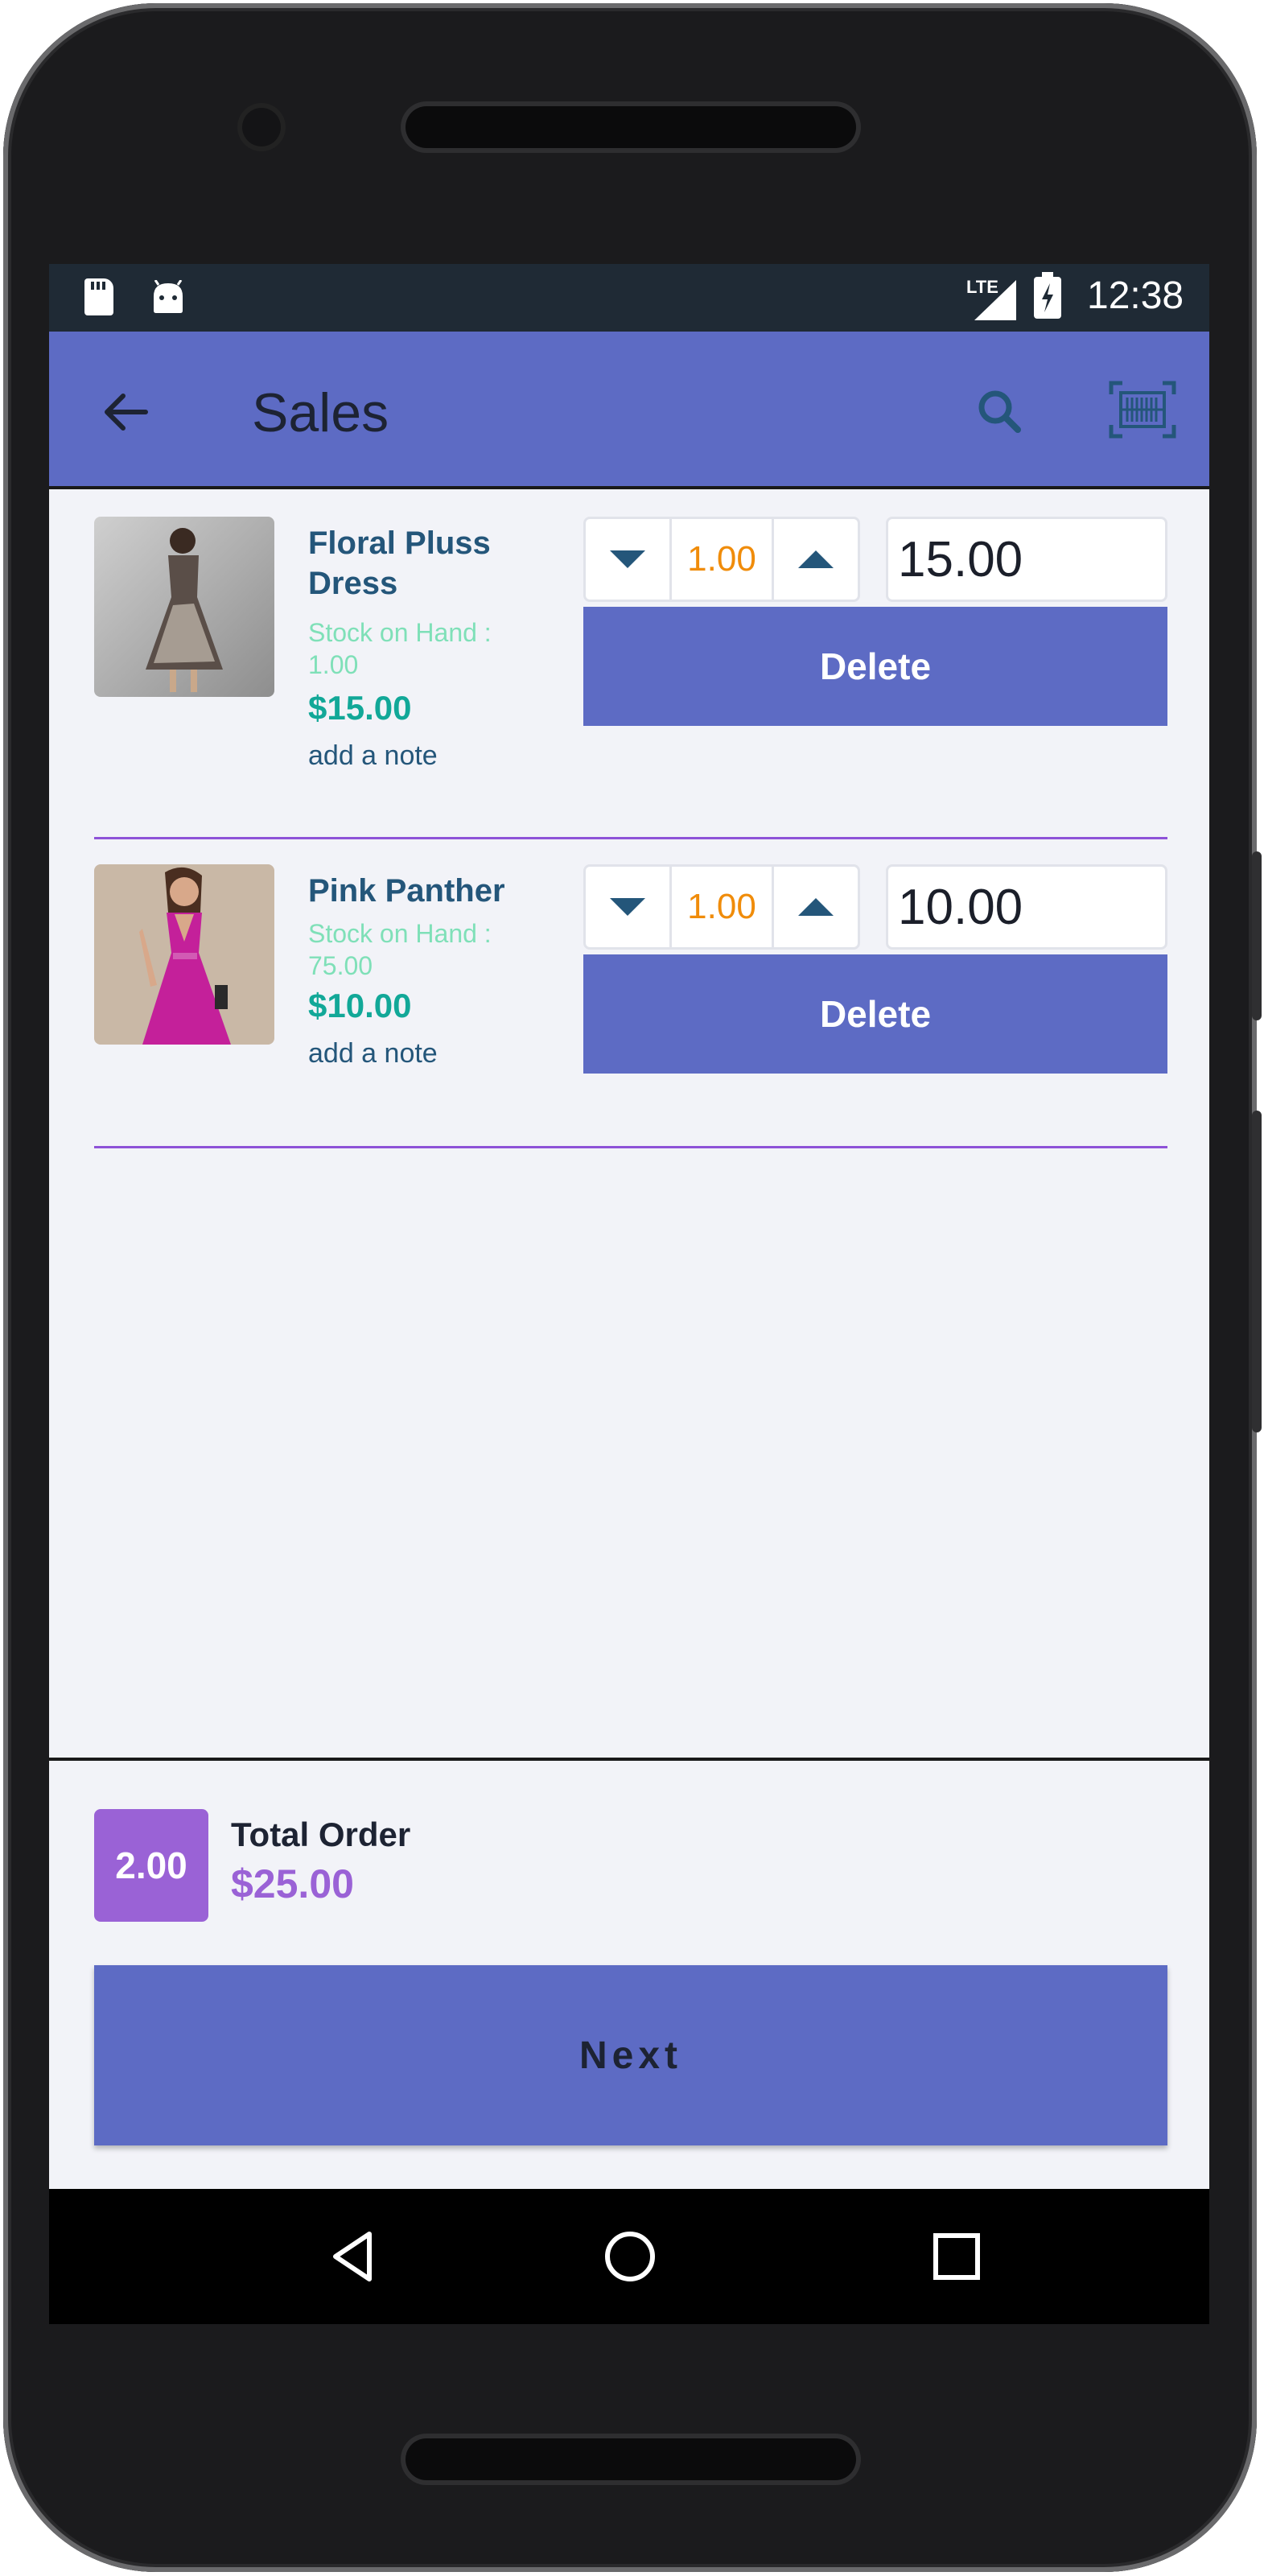  What do you see at coordinates (360, 1005) in the screenshot?
I see `item-price: $10.00` at bounding box center [360, 1005].